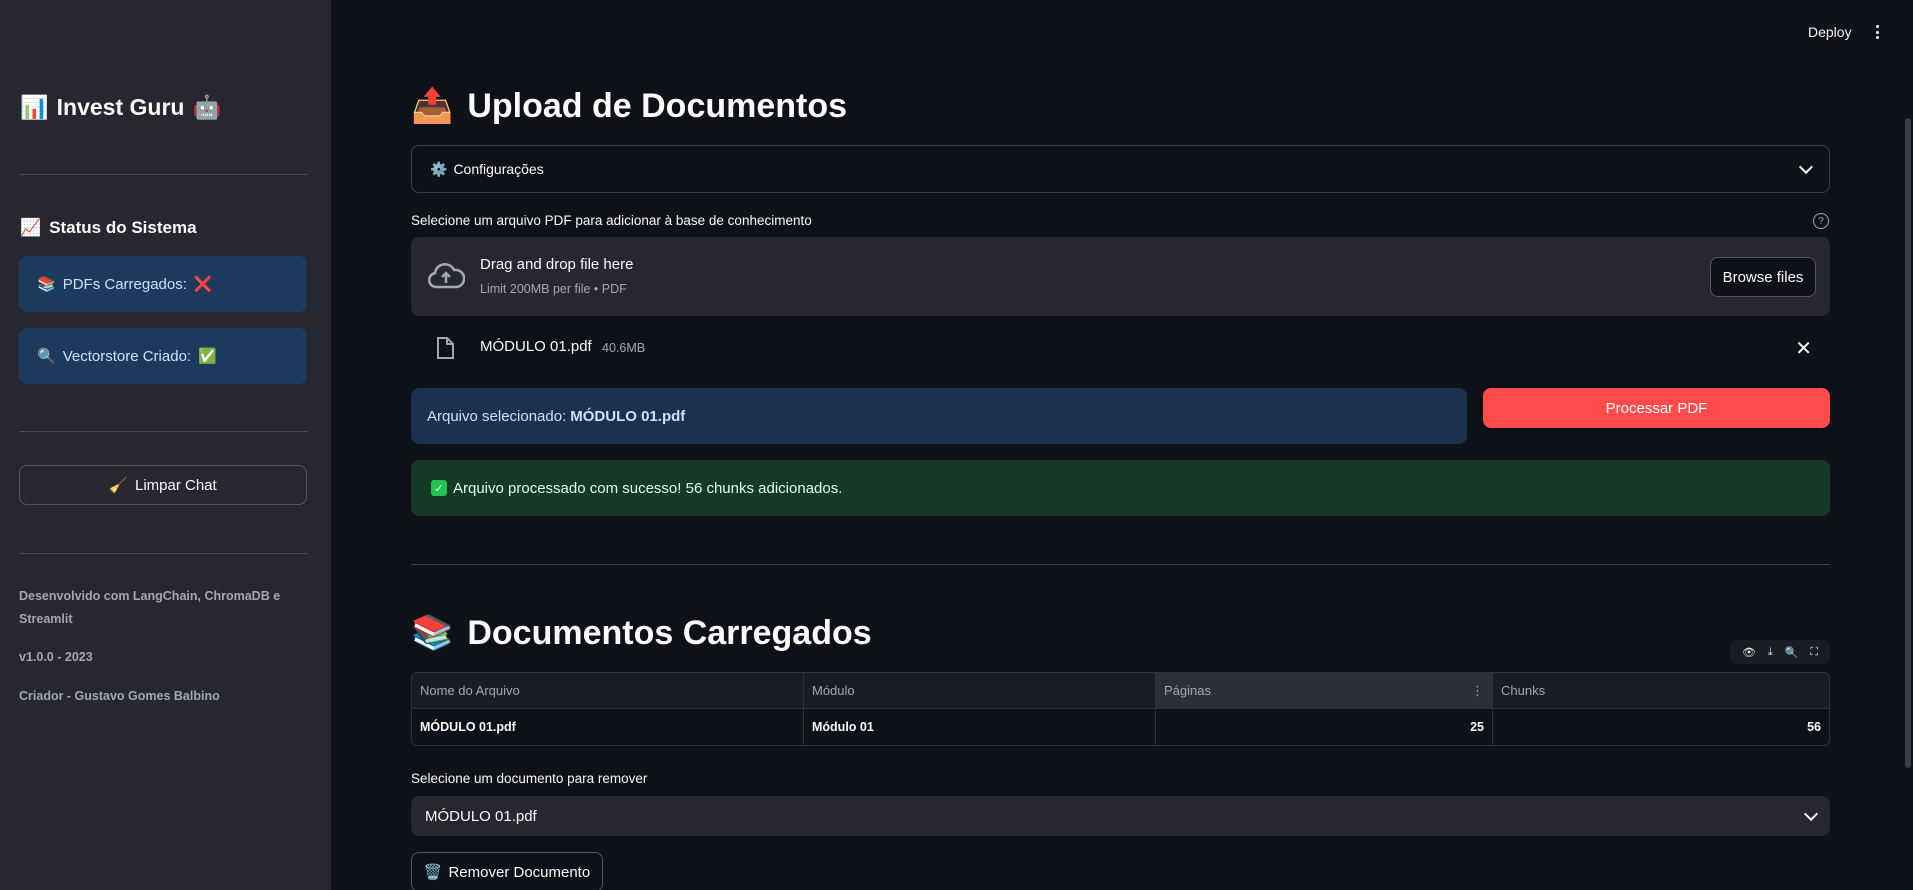  Describe the element at coordinates (553, 289) in the screenshot. I see `dropzone-limit: Limit 200MB per file • PDF` at that location.